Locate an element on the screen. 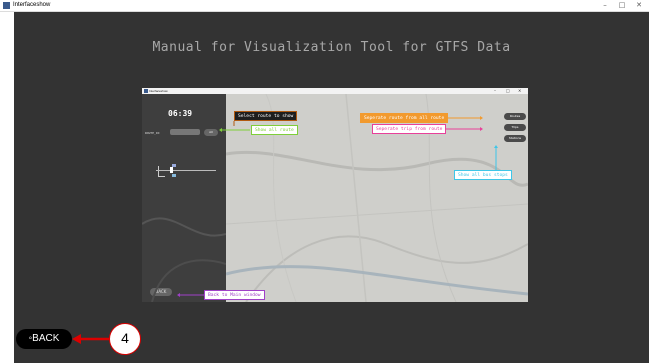 This screenshot has width=649, height=363. arrow-left-icon is located at coordinates (91, 339).